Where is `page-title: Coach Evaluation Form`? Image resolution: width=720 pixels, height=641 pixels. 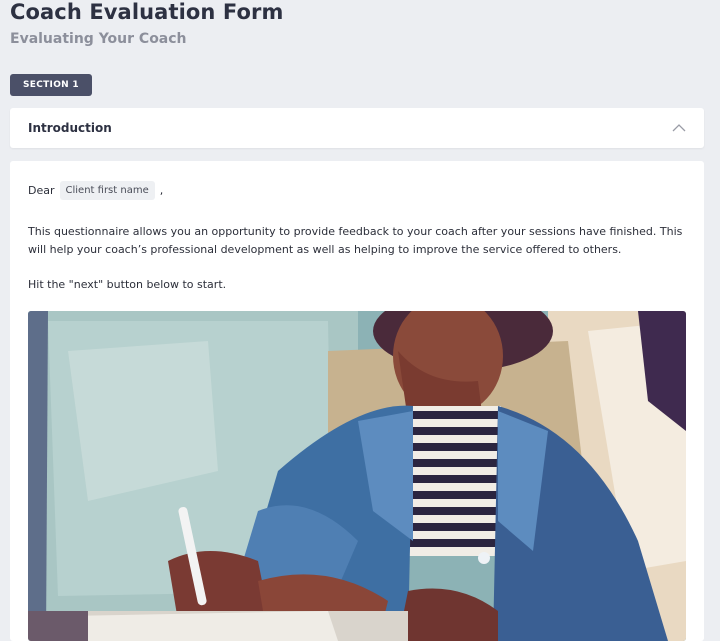 page-title: Coach Evaluation Form is located at coordinates (147, 12).